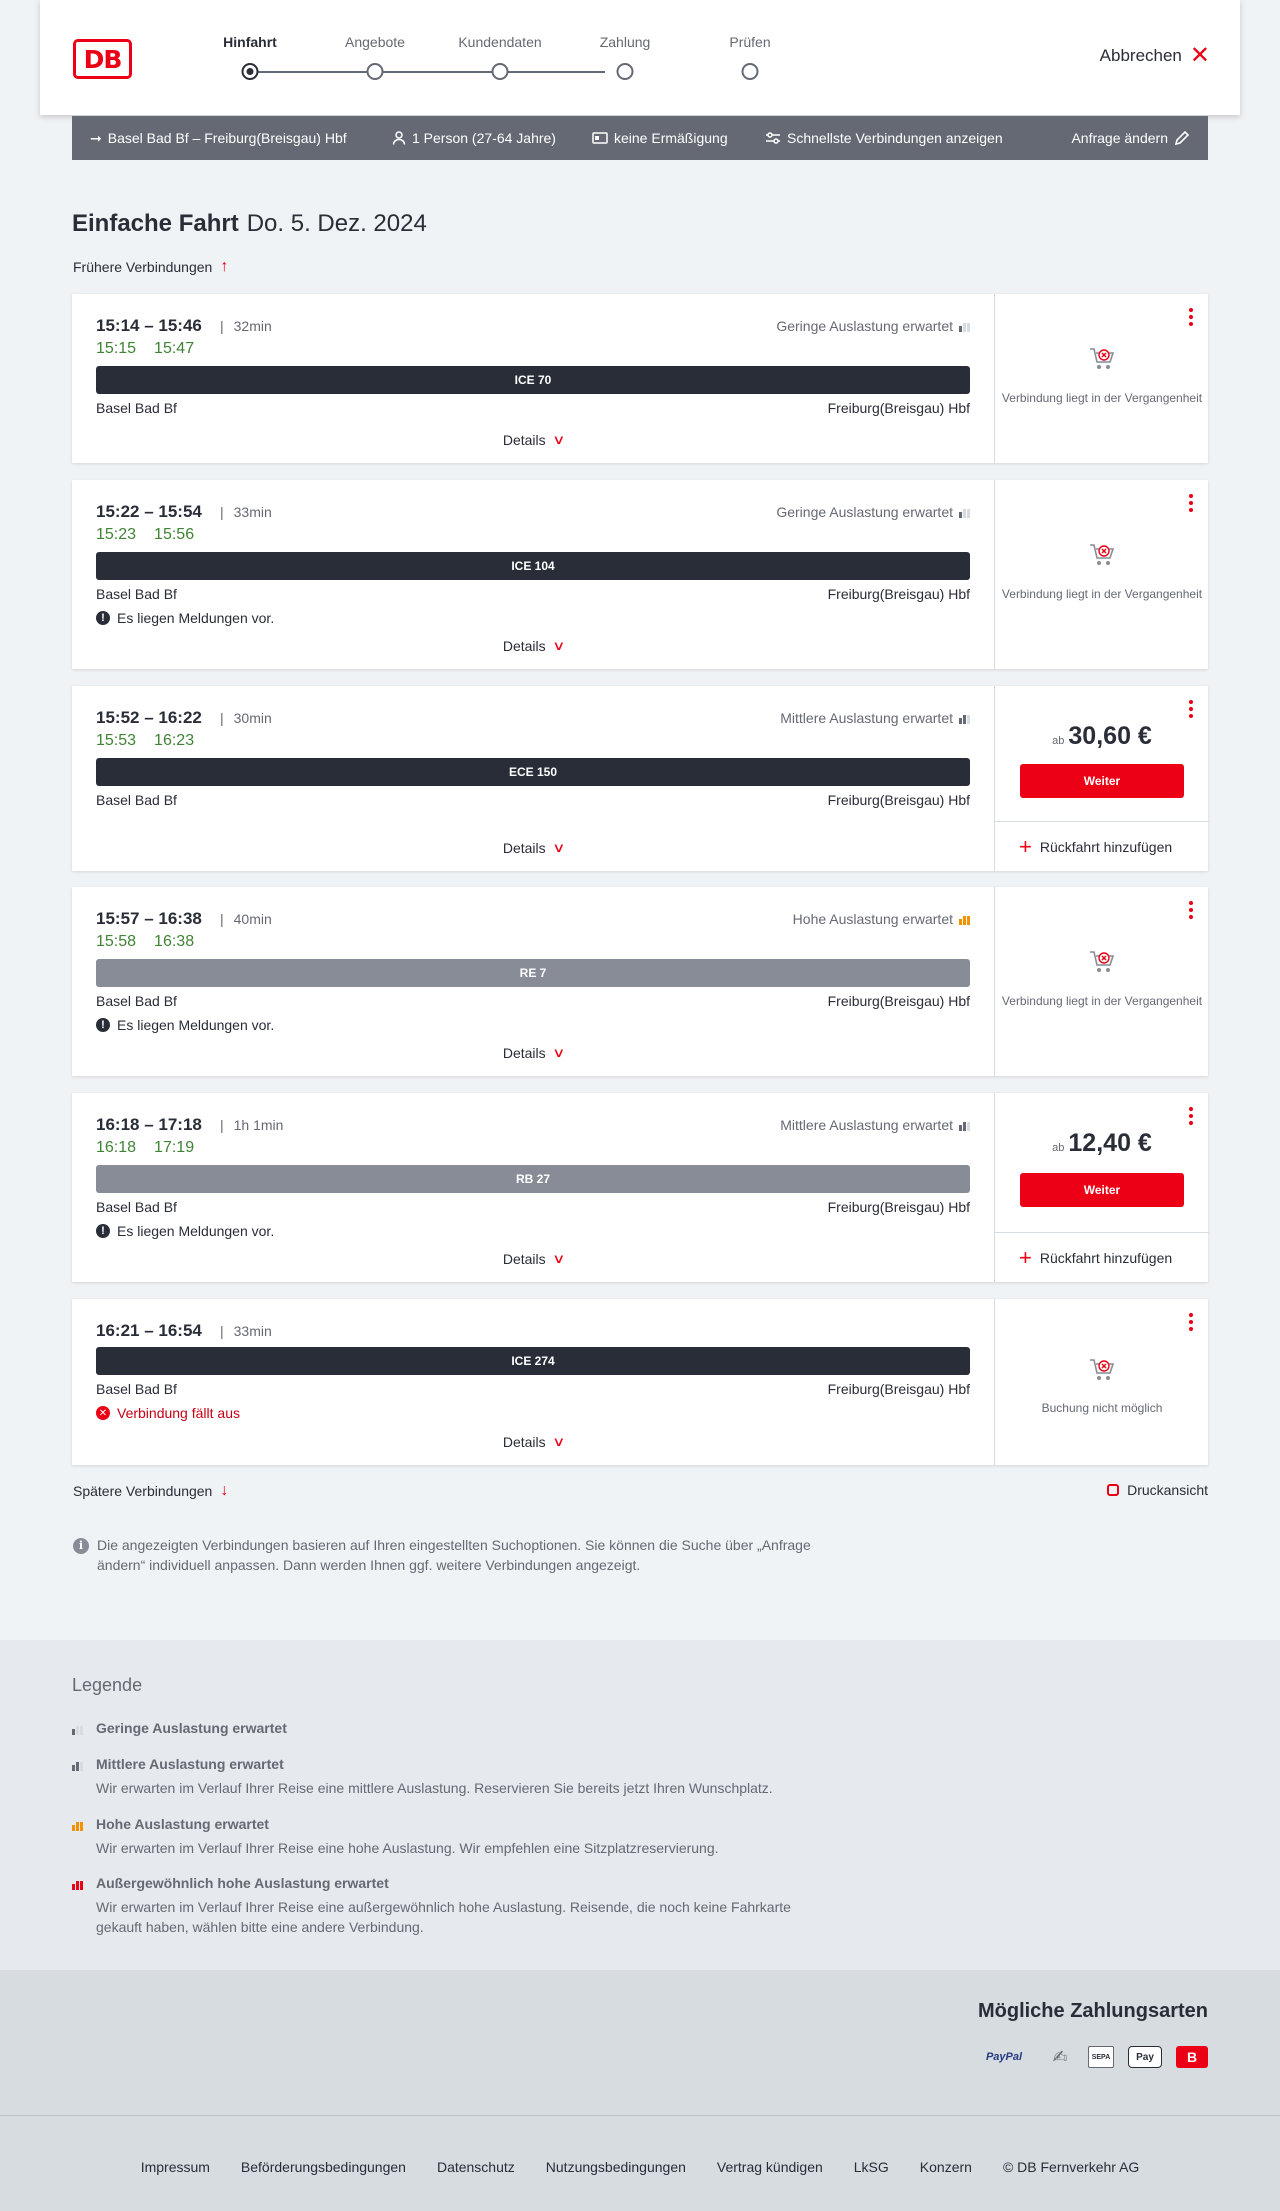 Image resolution: width=1280 pixels, height=2211 pixels. Describe the element at coordinates (136, 594) in the screenshot. I see `departure-station: Basel Bad Bf` at that location.